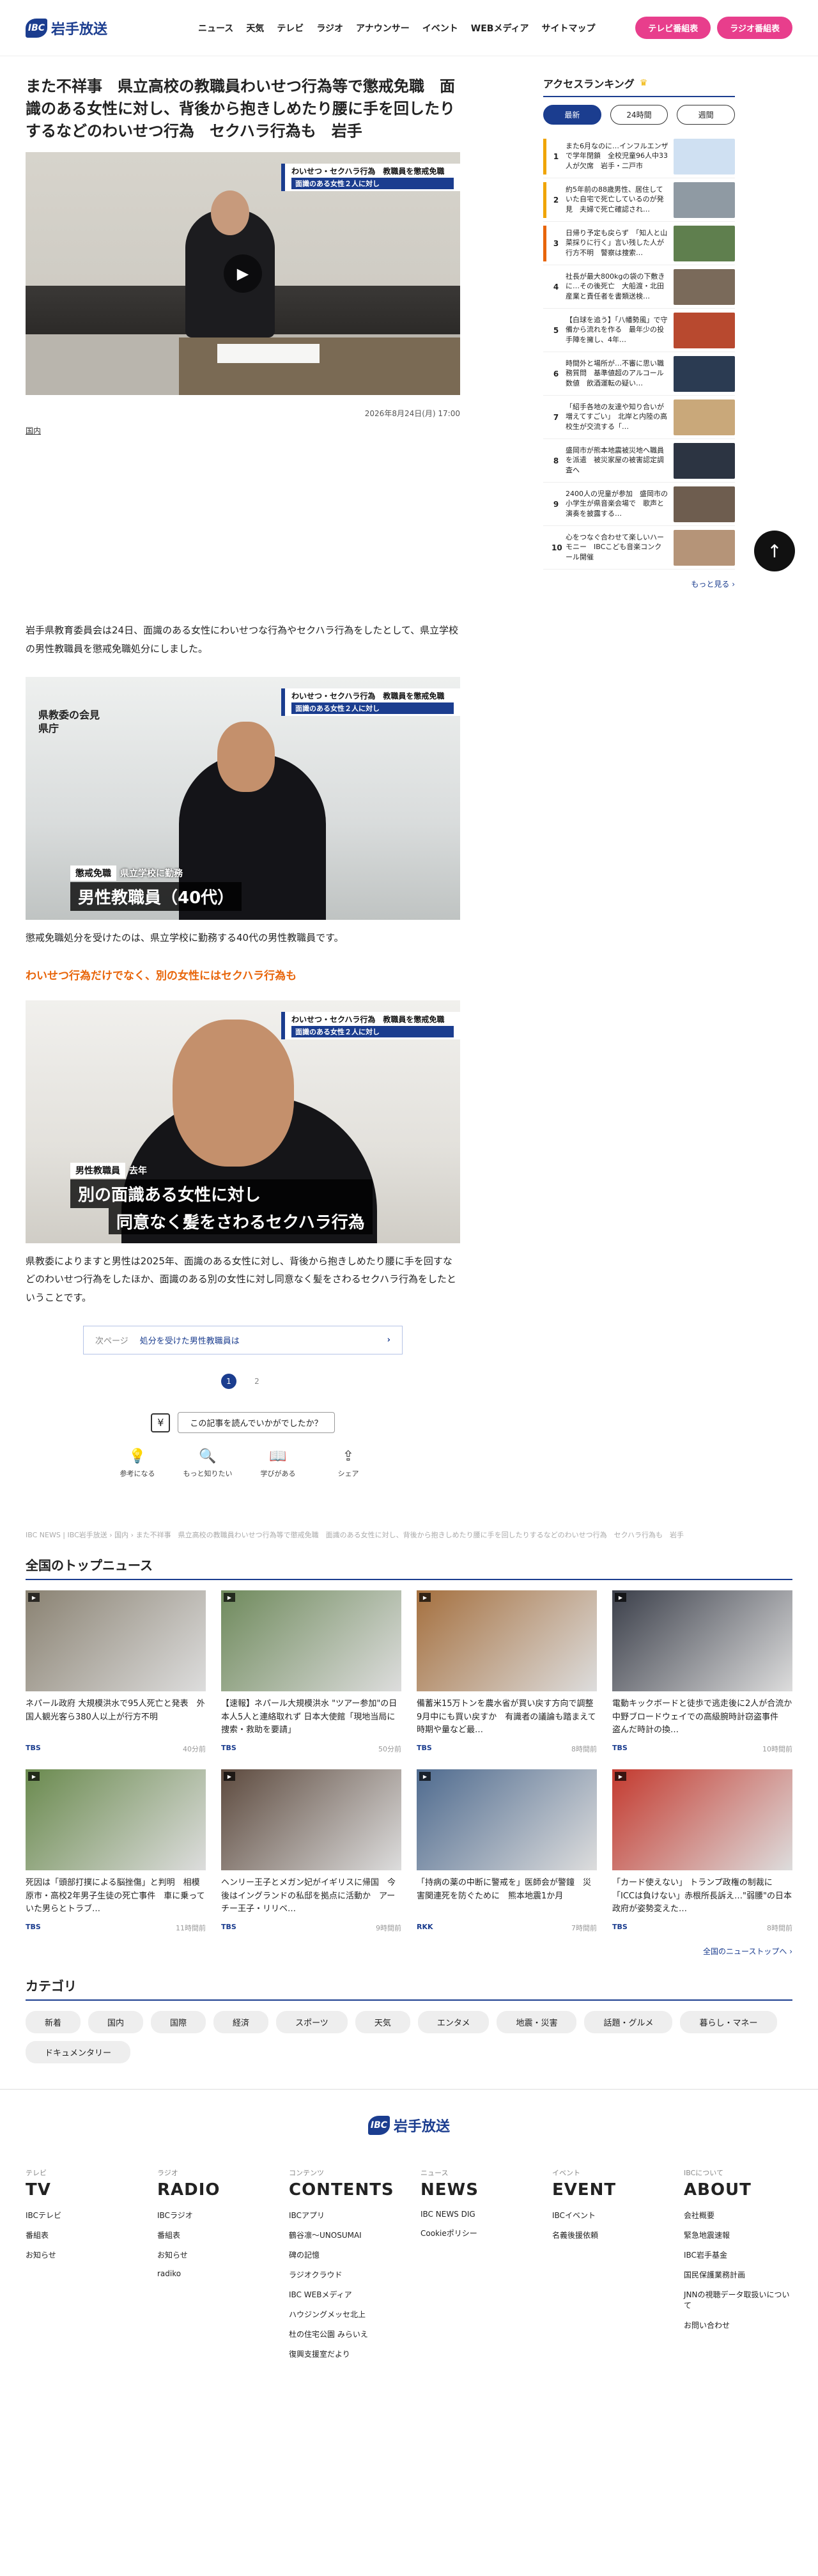  What do you see at coordinates (216, 29) in the screenshot?
I see `nav-news: ニュース` at bounding box center [216, 29].